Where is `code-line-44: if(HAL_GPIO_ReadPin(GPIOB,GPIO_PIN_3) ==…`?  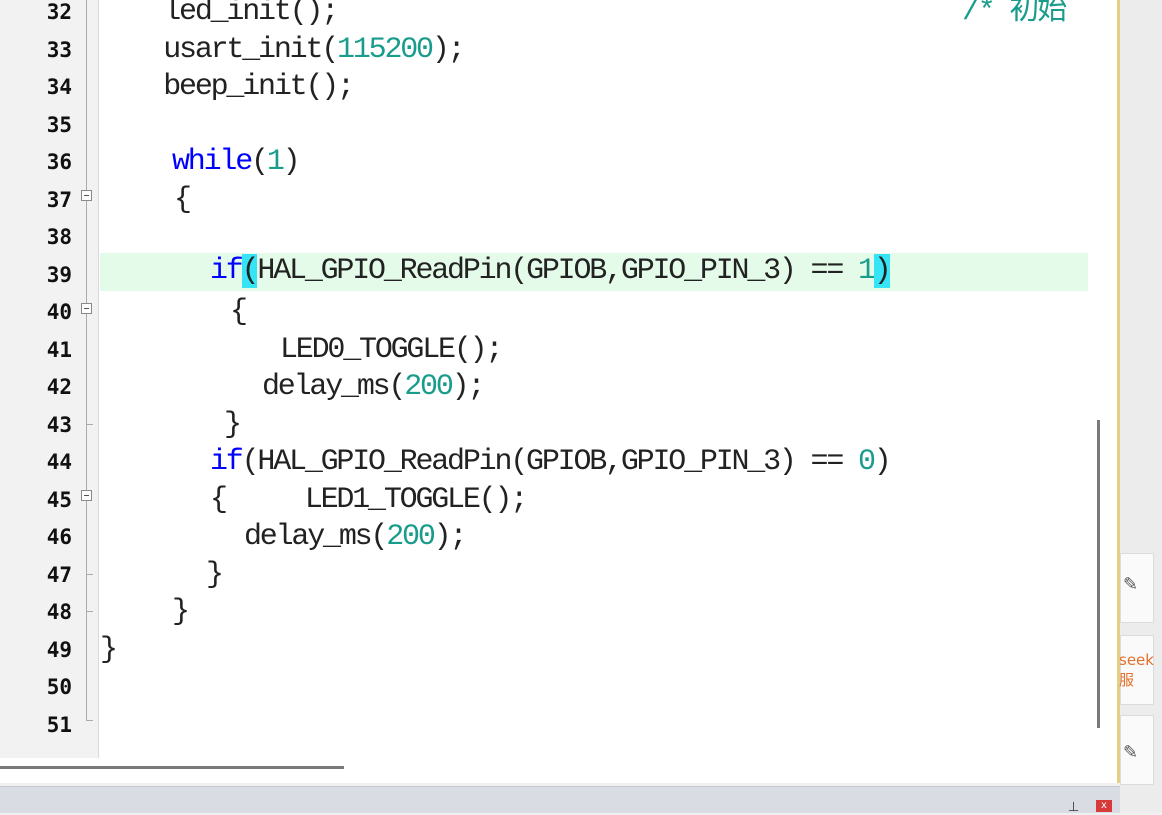 code-line-44: if(HAL_GPIO_ReadPin(GPIOB,GPIO_PIN_3) ==… is located at coordinates (551, 462).